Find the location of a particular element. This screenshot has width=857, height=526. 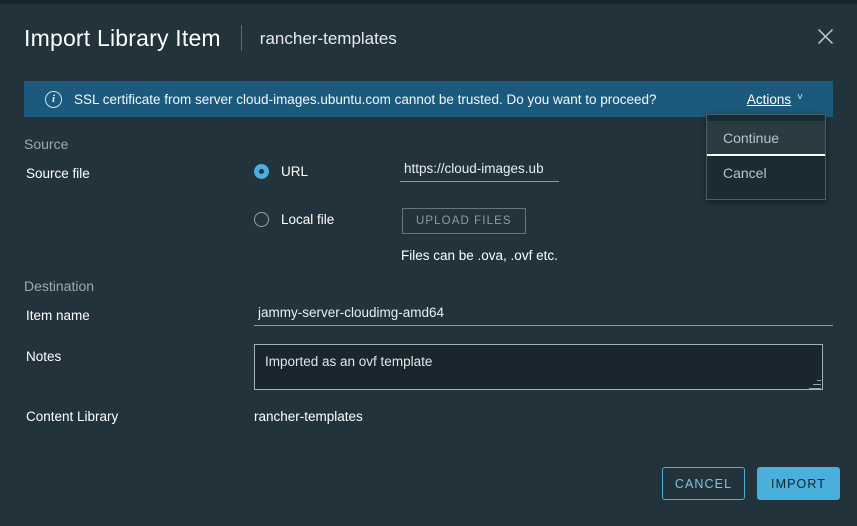

item-name-input is located at coordinates (543, 315).